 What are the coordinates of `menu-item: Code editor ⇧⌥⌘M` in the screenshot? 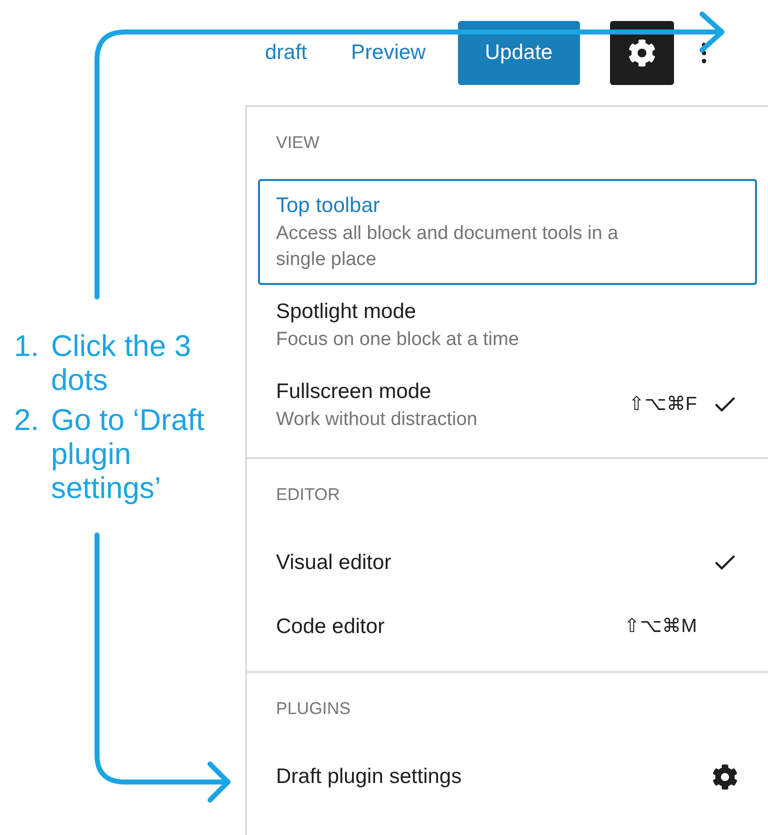 It's located at (507, 627).